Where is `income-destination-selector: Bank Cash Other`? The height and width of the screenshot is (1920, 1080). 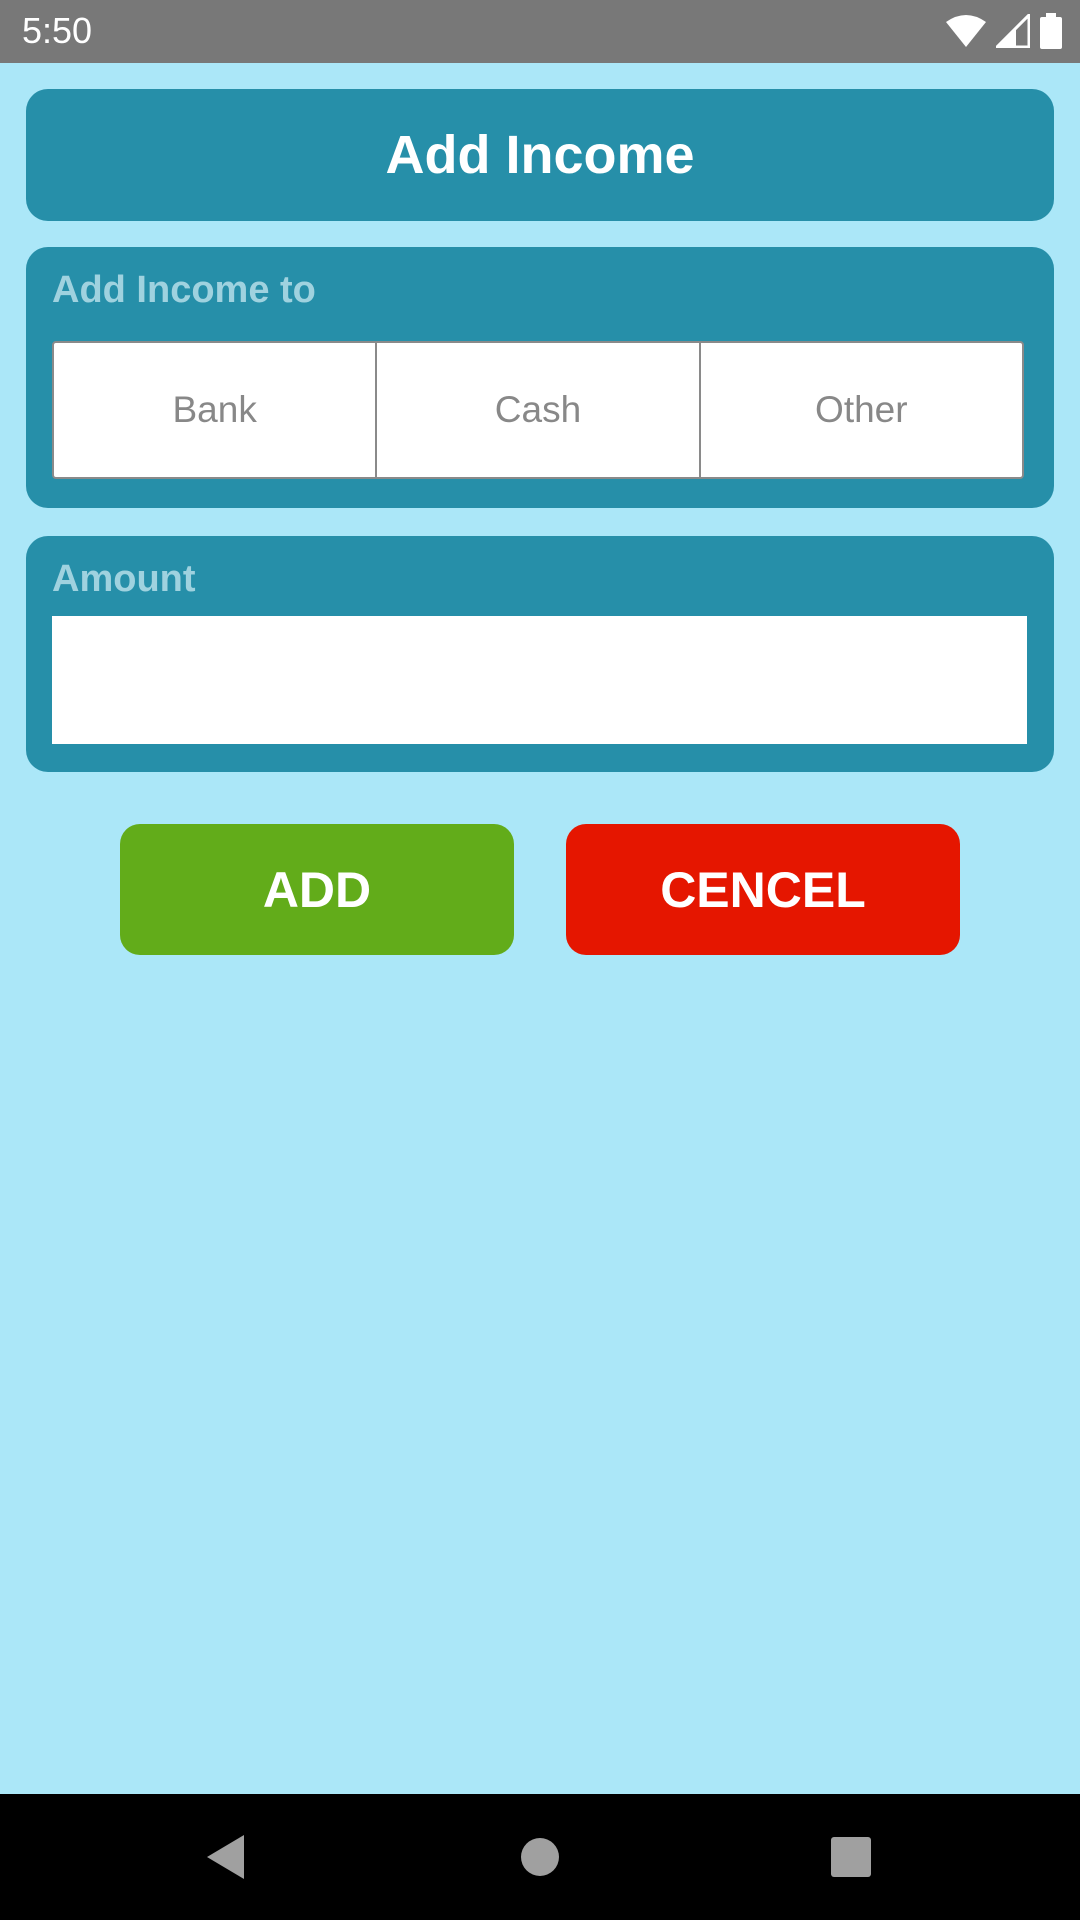 income-destination-selector: Bank Cash Other is located at coordinates (538, 410).